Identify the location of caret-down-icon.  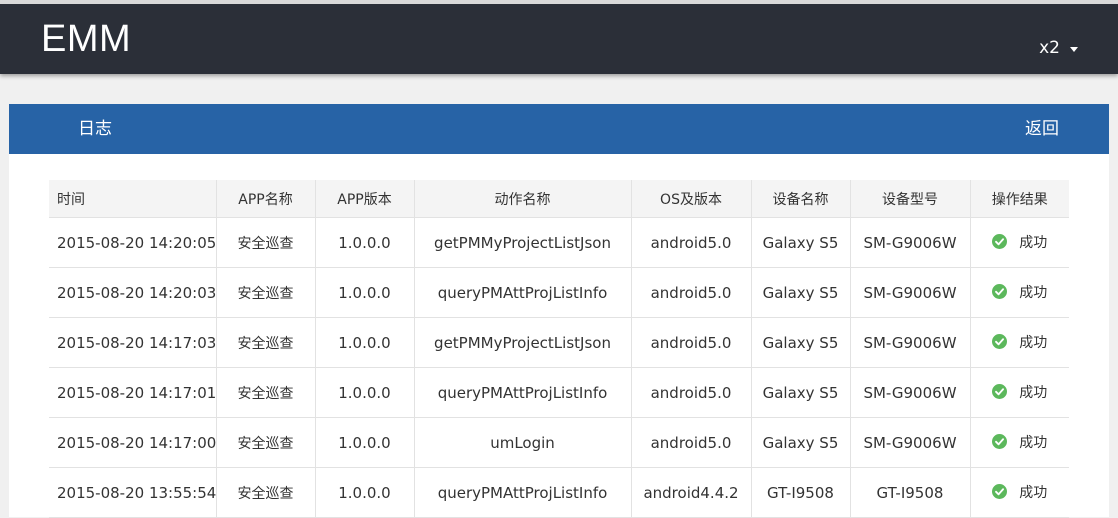
(1074, 49).